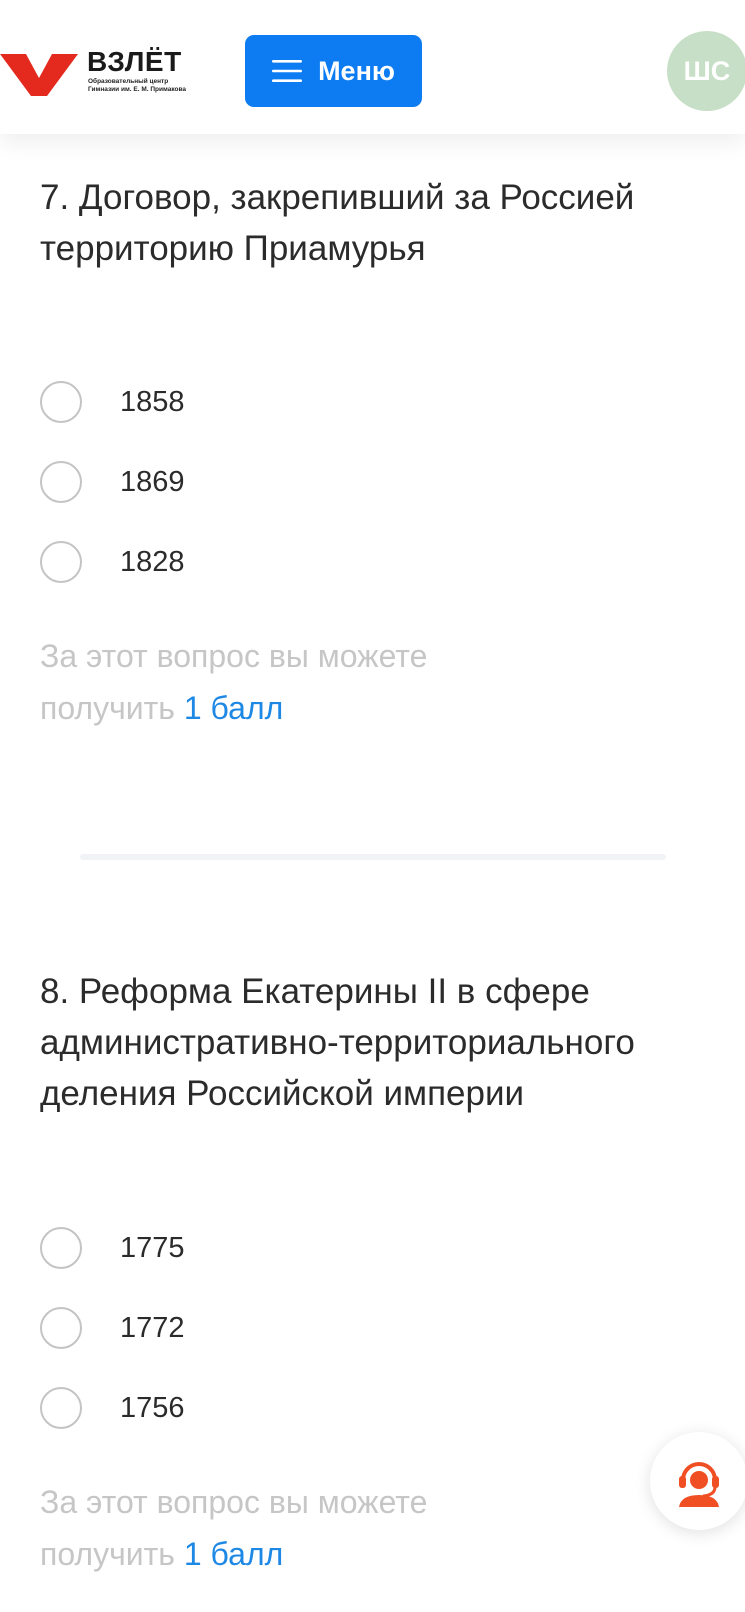 The image size is (745, 1612). I want to click on vzlet-logo-mark-icon, so click(39, 75).